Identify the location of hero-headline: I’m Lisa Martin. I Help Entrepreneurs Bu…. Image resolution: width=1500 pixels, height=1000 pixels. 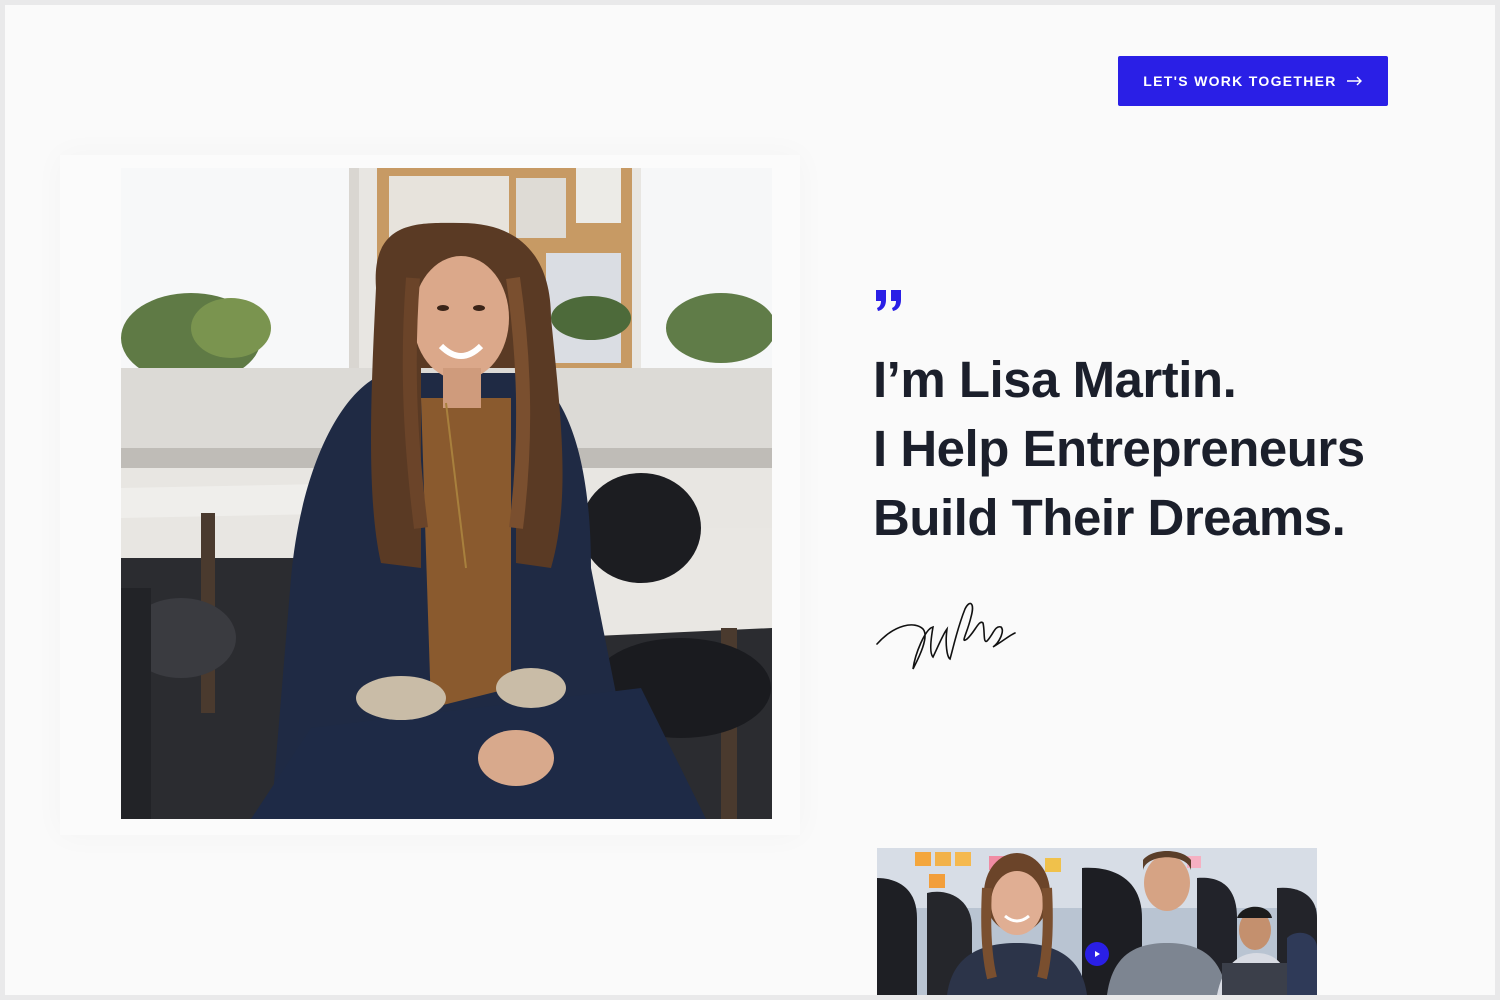
(1168, 448).